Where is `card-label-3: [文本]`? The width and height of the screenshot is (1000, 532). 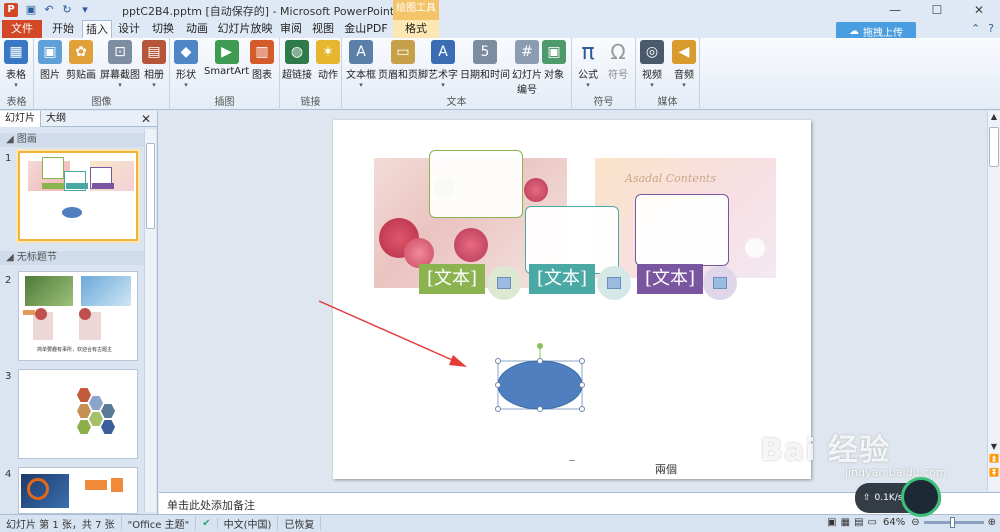 card-label-3: [文本] is located at coordinates (670, 279).